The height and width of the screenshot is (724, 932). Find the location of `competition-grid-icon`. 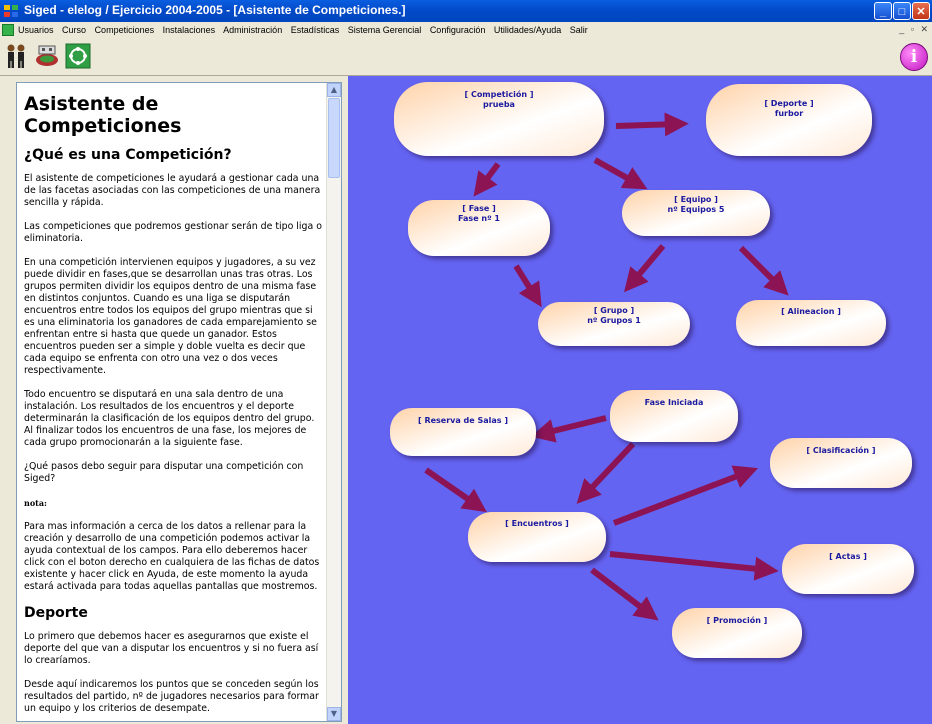

competition-grid-icon is located at coordinates (78, 56).